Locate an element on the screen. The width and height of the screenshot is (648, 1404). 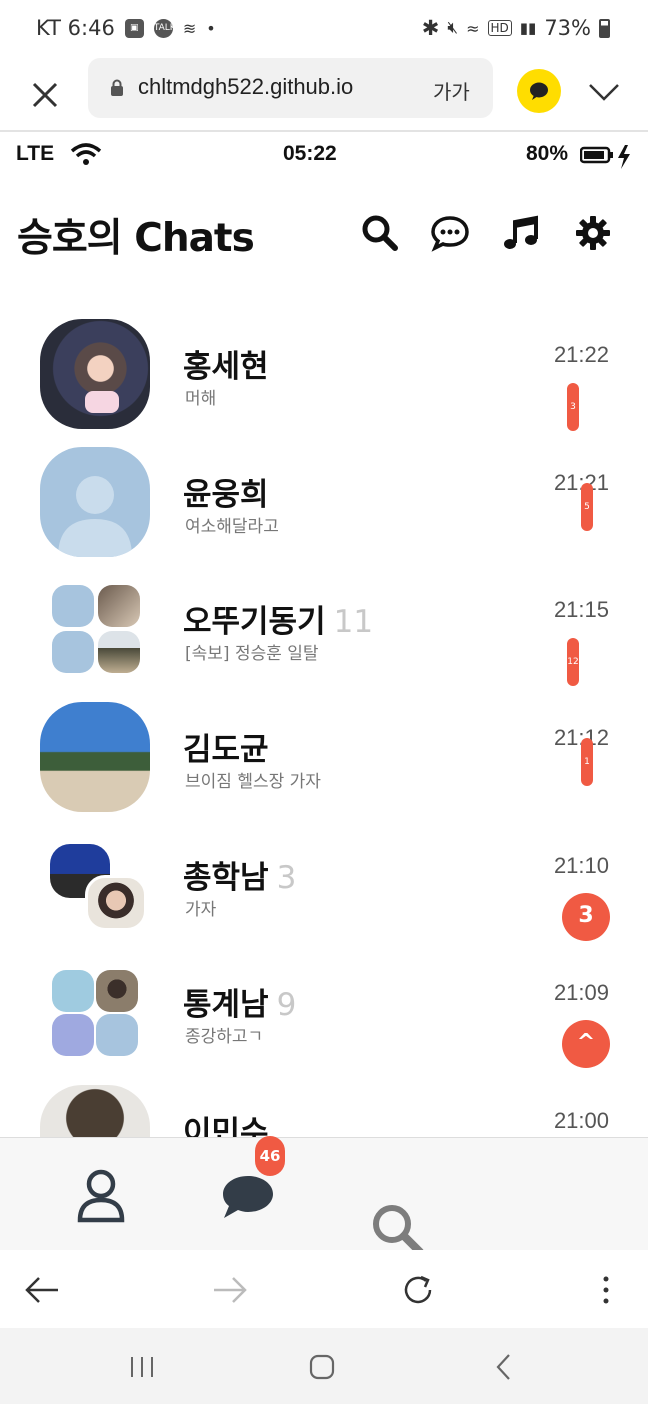
wind-icon: ≋ is located at coordinates (189, 28).